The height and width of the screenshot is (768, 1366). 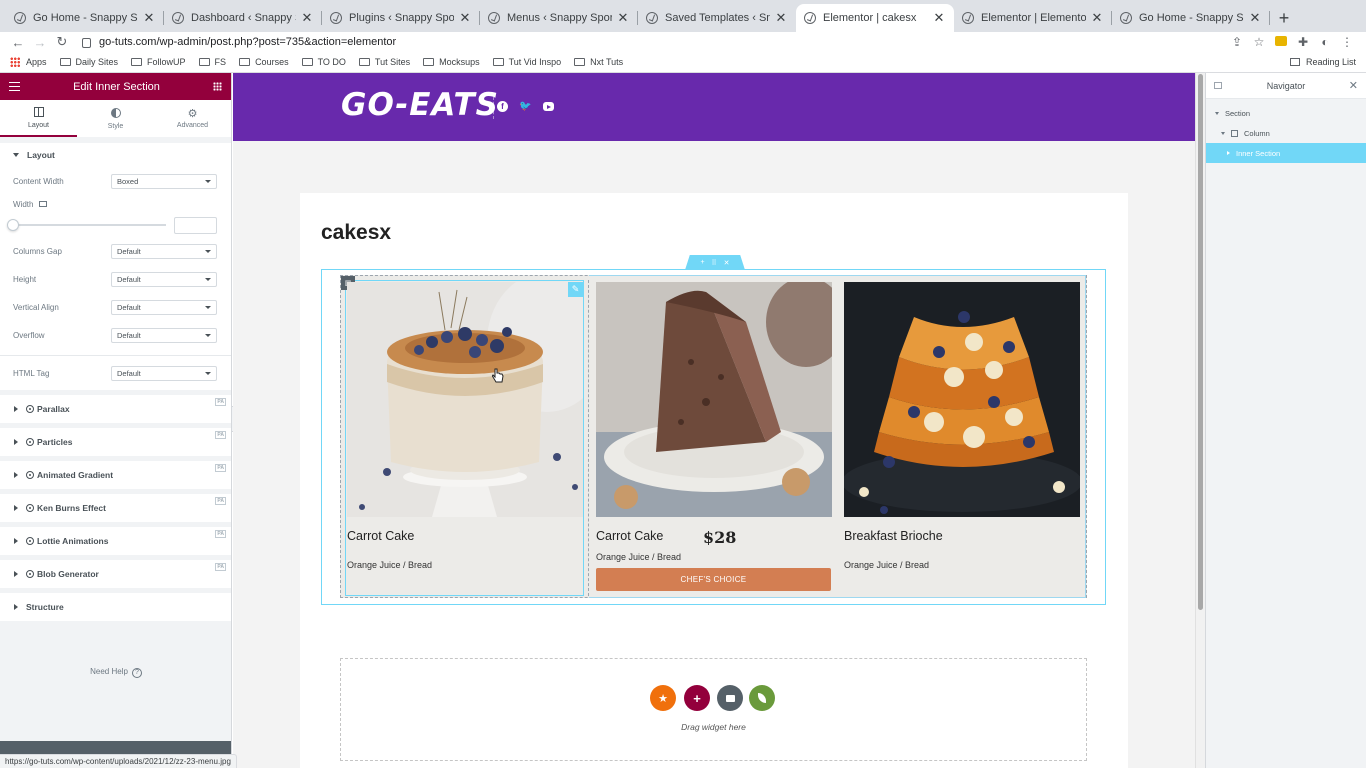 I want to click on browser-tab: Saved Templates ‹ Snappy Spo ✕, so click(x=717, y=18).